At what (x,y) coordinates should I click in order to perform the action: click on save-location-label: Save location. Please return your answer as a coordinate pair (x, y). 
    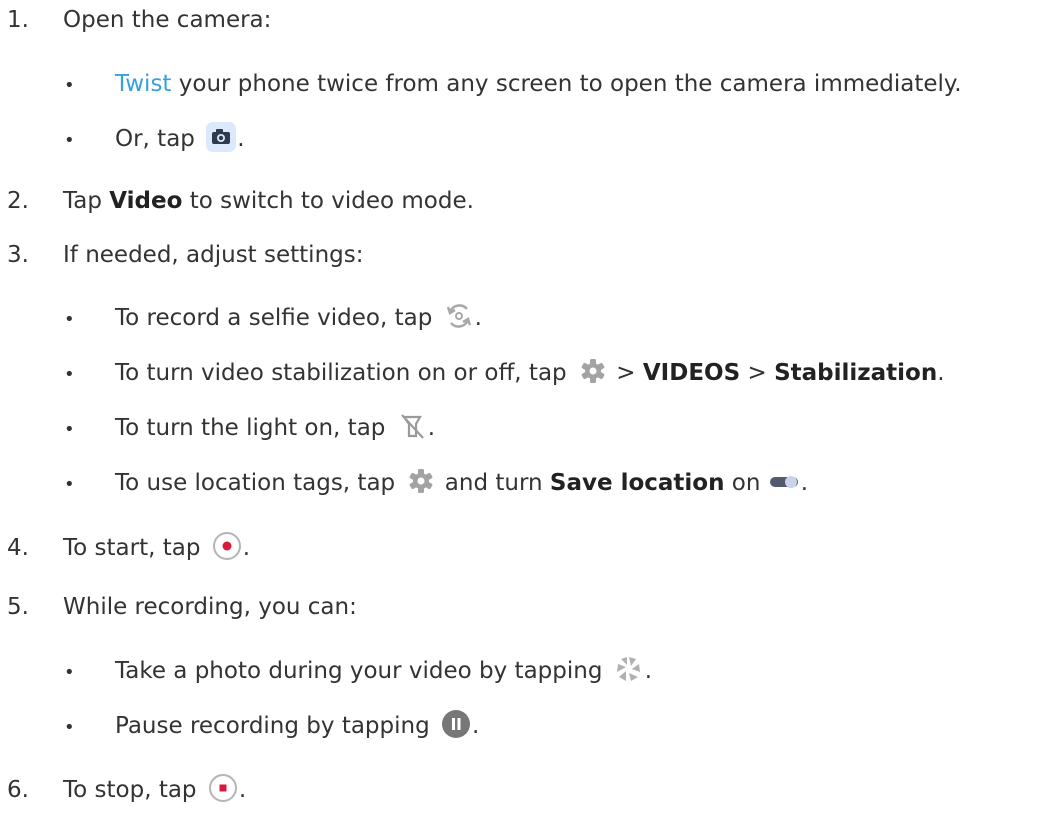
    Looking at the image, I should click on (637, 483).